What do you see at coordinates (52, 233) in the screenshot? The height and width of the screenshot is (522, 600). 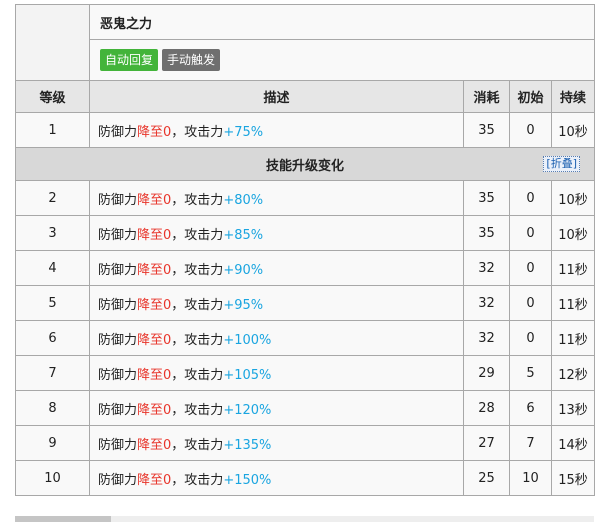 I see `level-cell: 3` at bounding box center [52, 233].